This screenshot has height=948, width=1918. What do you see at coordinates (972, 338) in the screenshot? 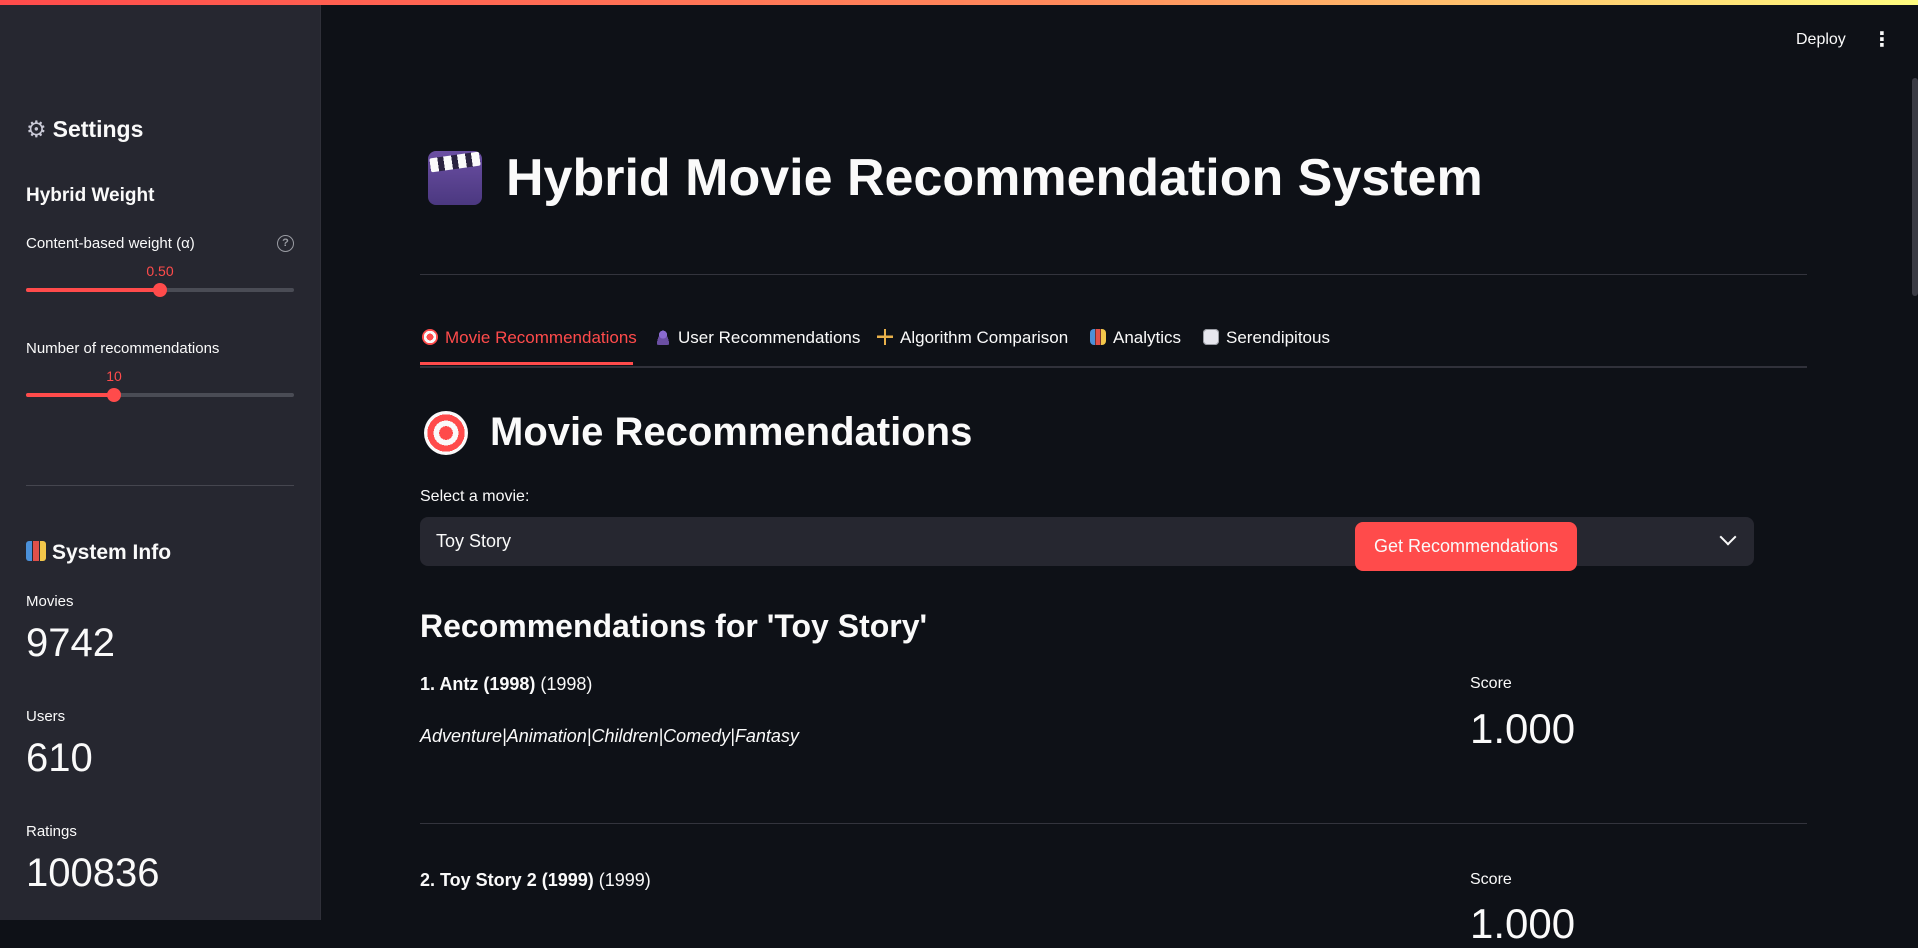
I see `tab-algorithm-comparison: Algorithm Comparison` at bounding box center [972, 338].